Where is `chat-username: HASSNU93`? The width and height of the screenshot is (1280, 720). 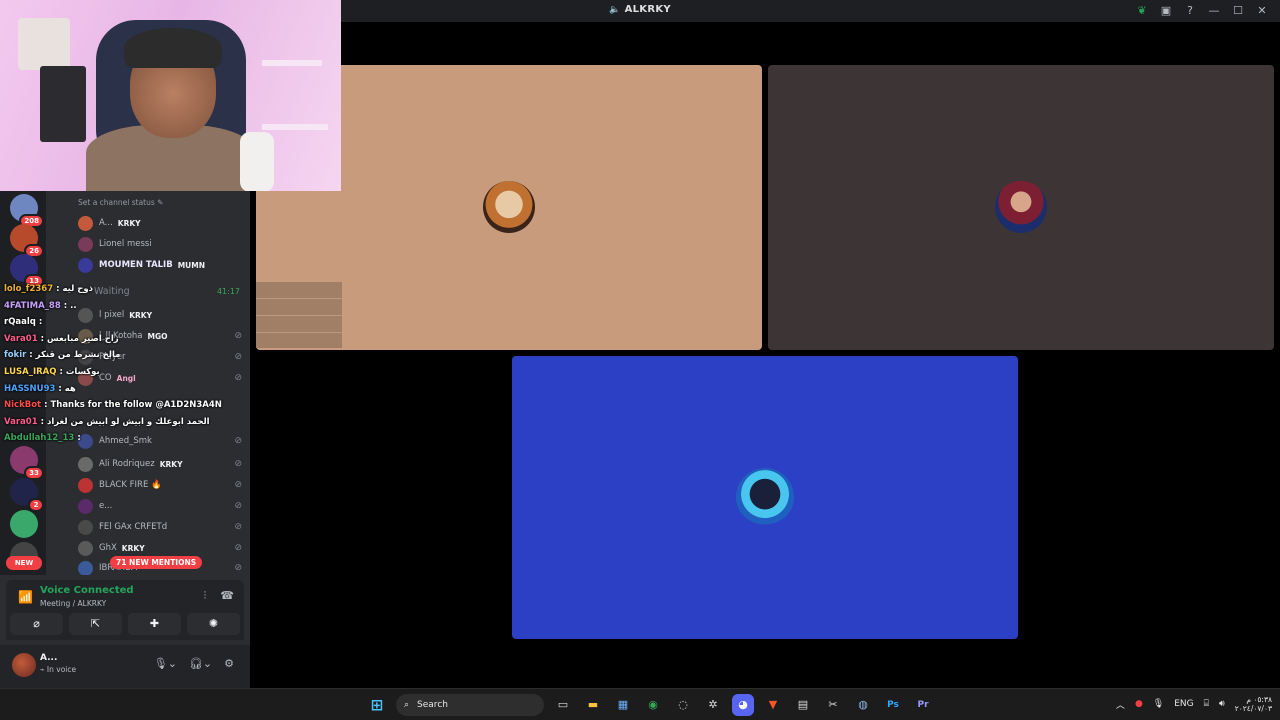 chat-username: HASSNU93 is located at coordinates (30, 388).